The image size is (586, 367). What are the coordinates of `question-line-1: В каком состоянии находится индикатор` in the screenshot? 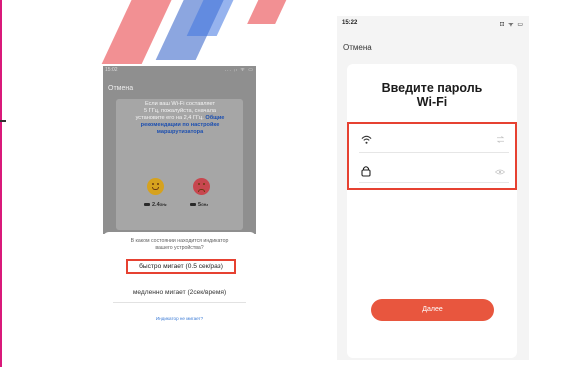 It's located at (179, 241).